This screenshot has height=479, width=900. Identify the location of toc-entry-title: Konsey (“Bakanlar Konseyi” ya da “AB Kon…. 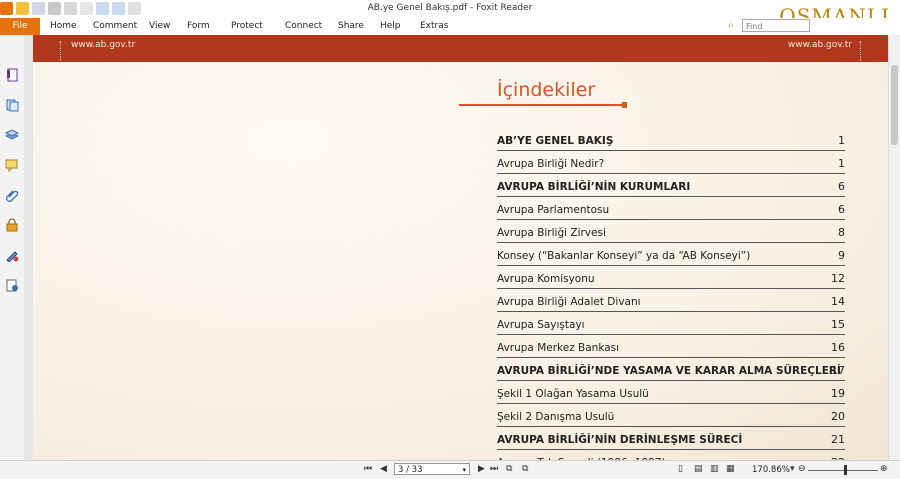
(624, 256).